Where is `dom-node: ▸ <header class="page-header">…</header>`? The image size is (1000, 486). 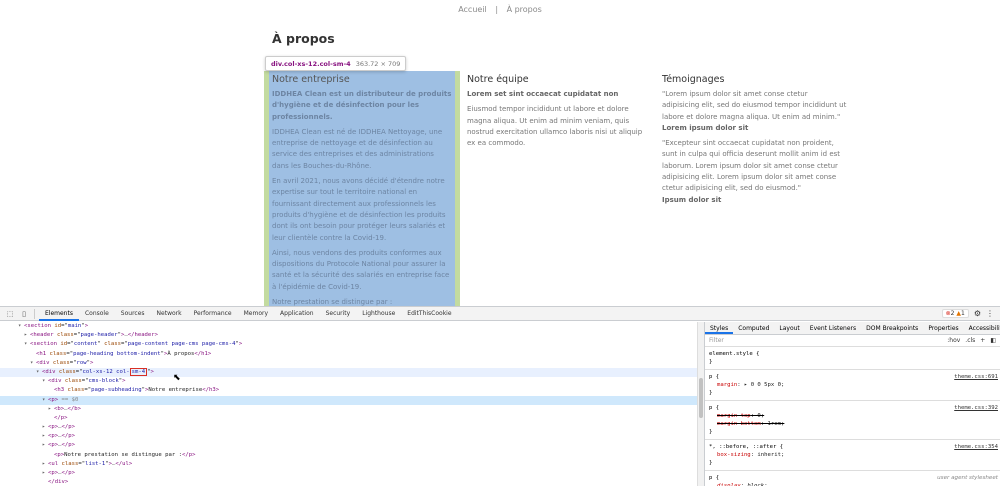
dom-node: ▸ <header class="page-header">…</header> is located at coordinates (348, 335).